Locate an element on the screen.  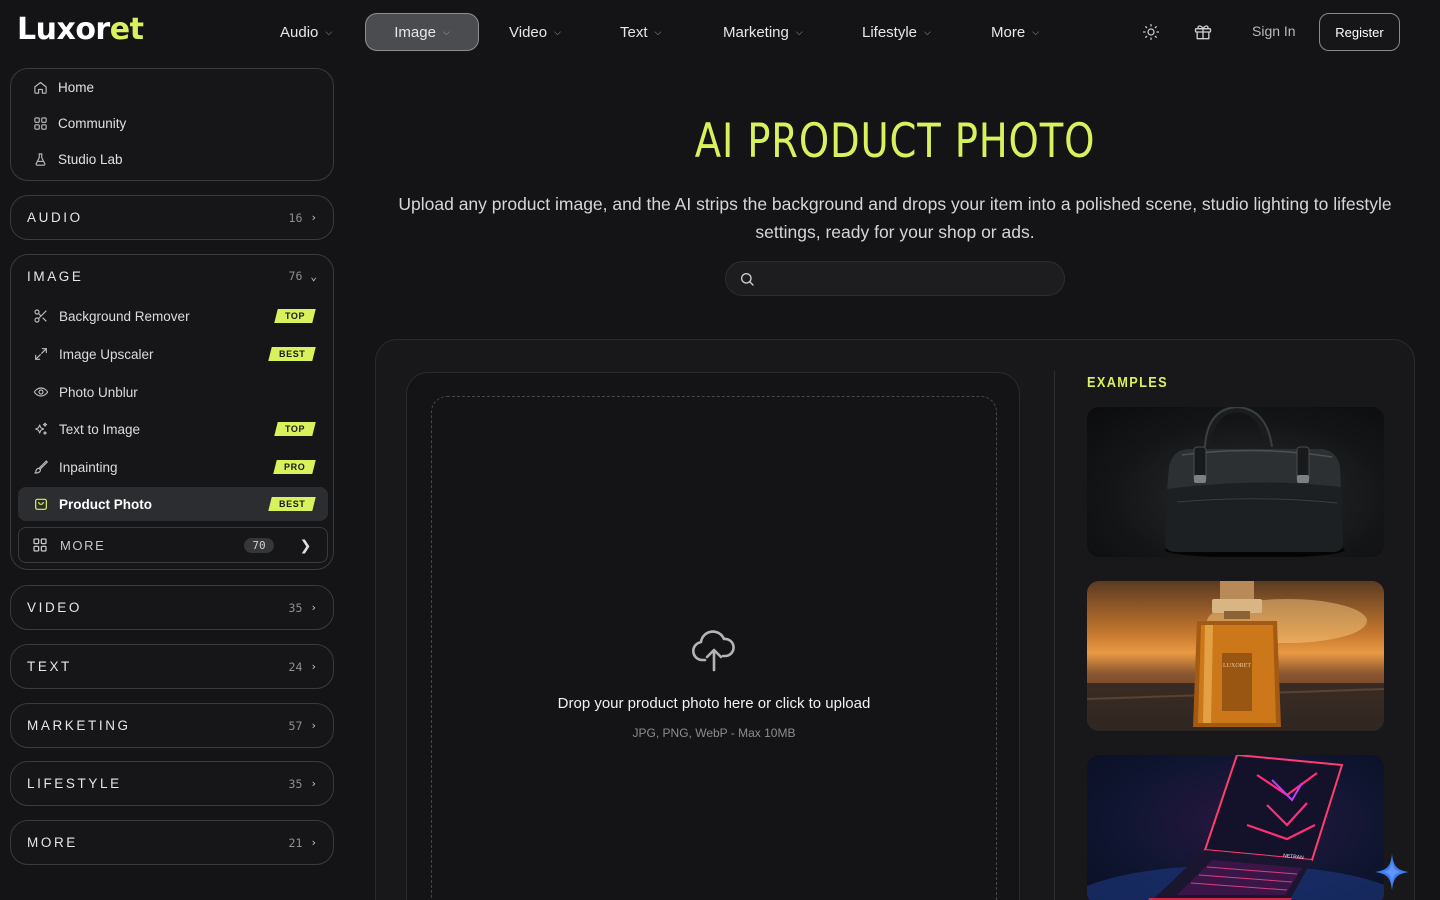
category-video: VIDEO 35 › is located at coordinates (172, 607).